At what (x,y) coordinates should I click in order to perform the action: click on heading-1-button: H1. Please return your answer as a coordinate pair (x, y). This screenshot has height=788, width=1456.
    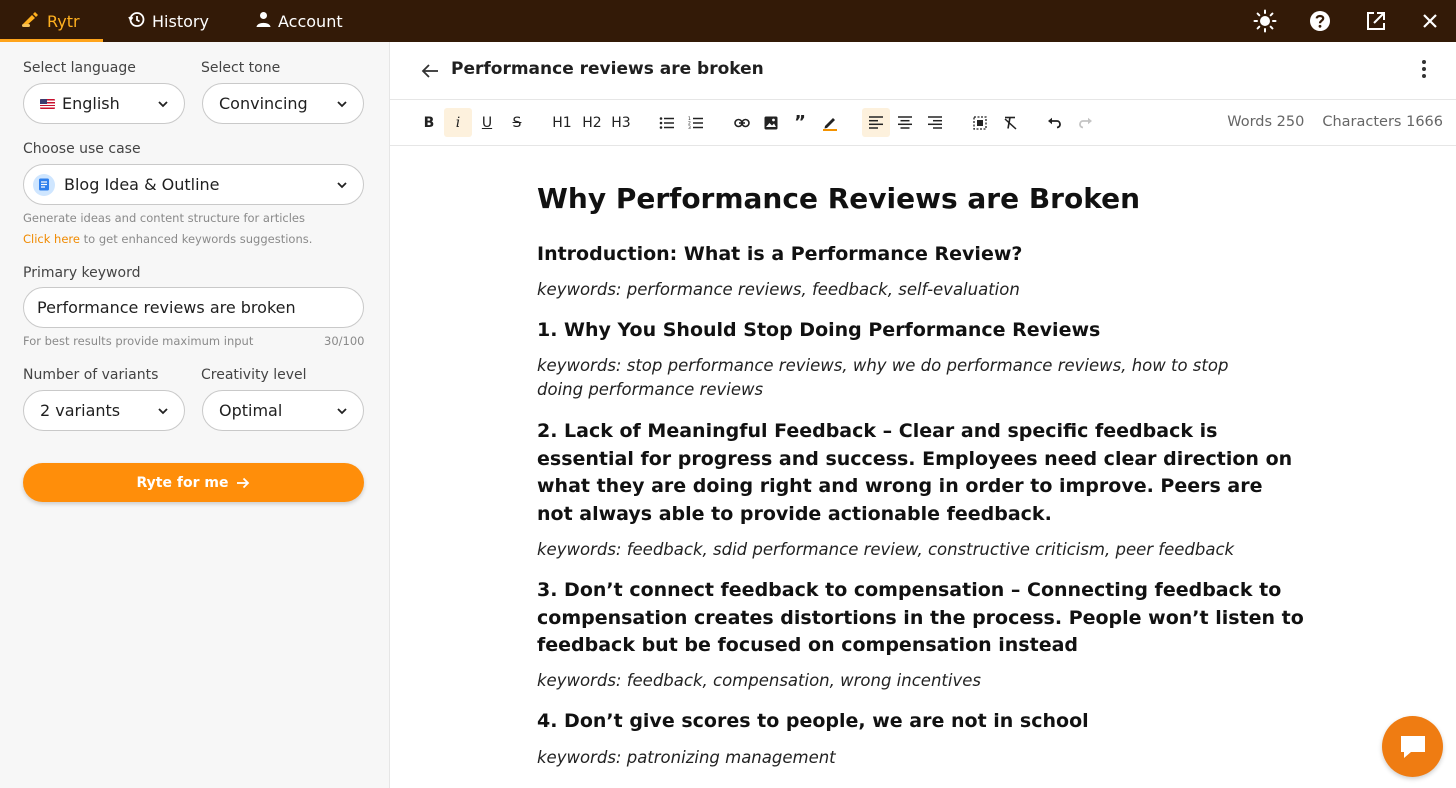
    Looking at the image, I should click on (562, 122).